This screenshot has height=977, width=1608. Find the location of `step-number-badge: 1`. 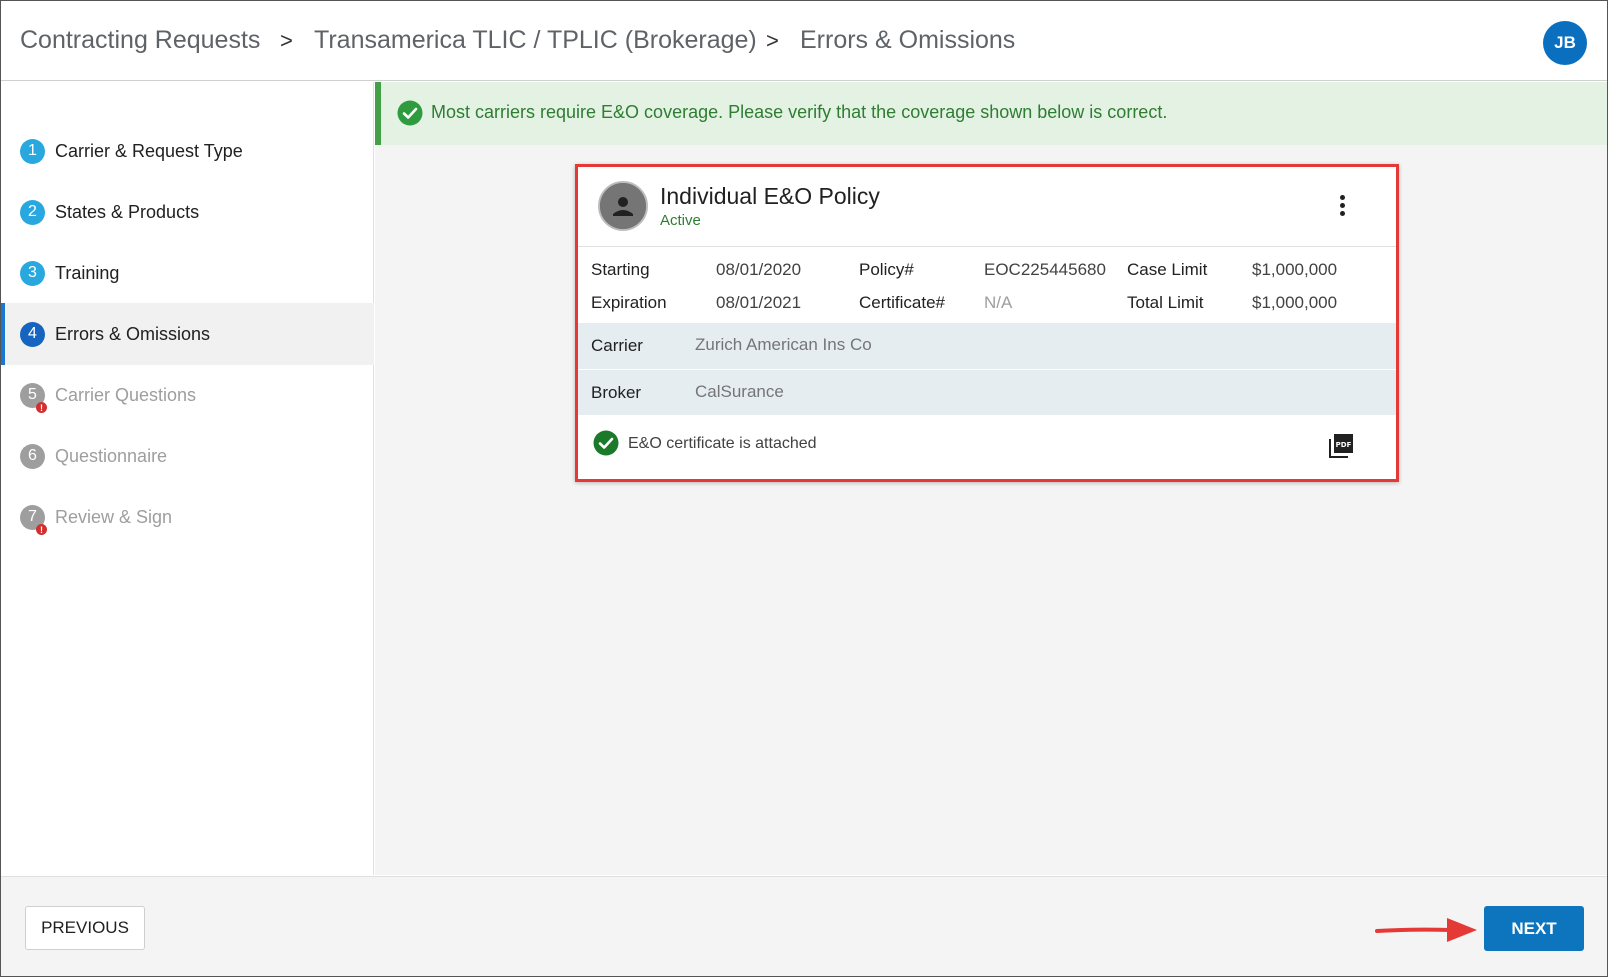

step-number-badge: 1 is located at coordinates (32, 151).